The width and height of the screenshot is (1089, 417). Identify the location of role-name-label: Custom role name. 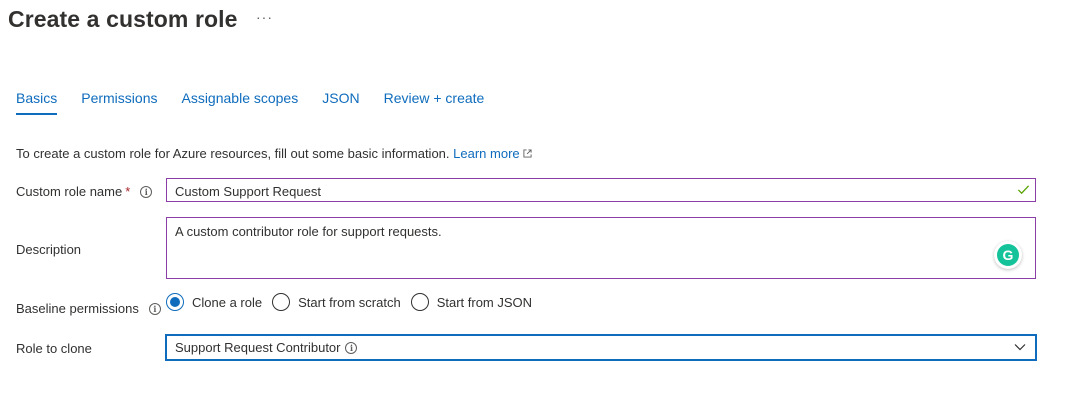
(69, 191).